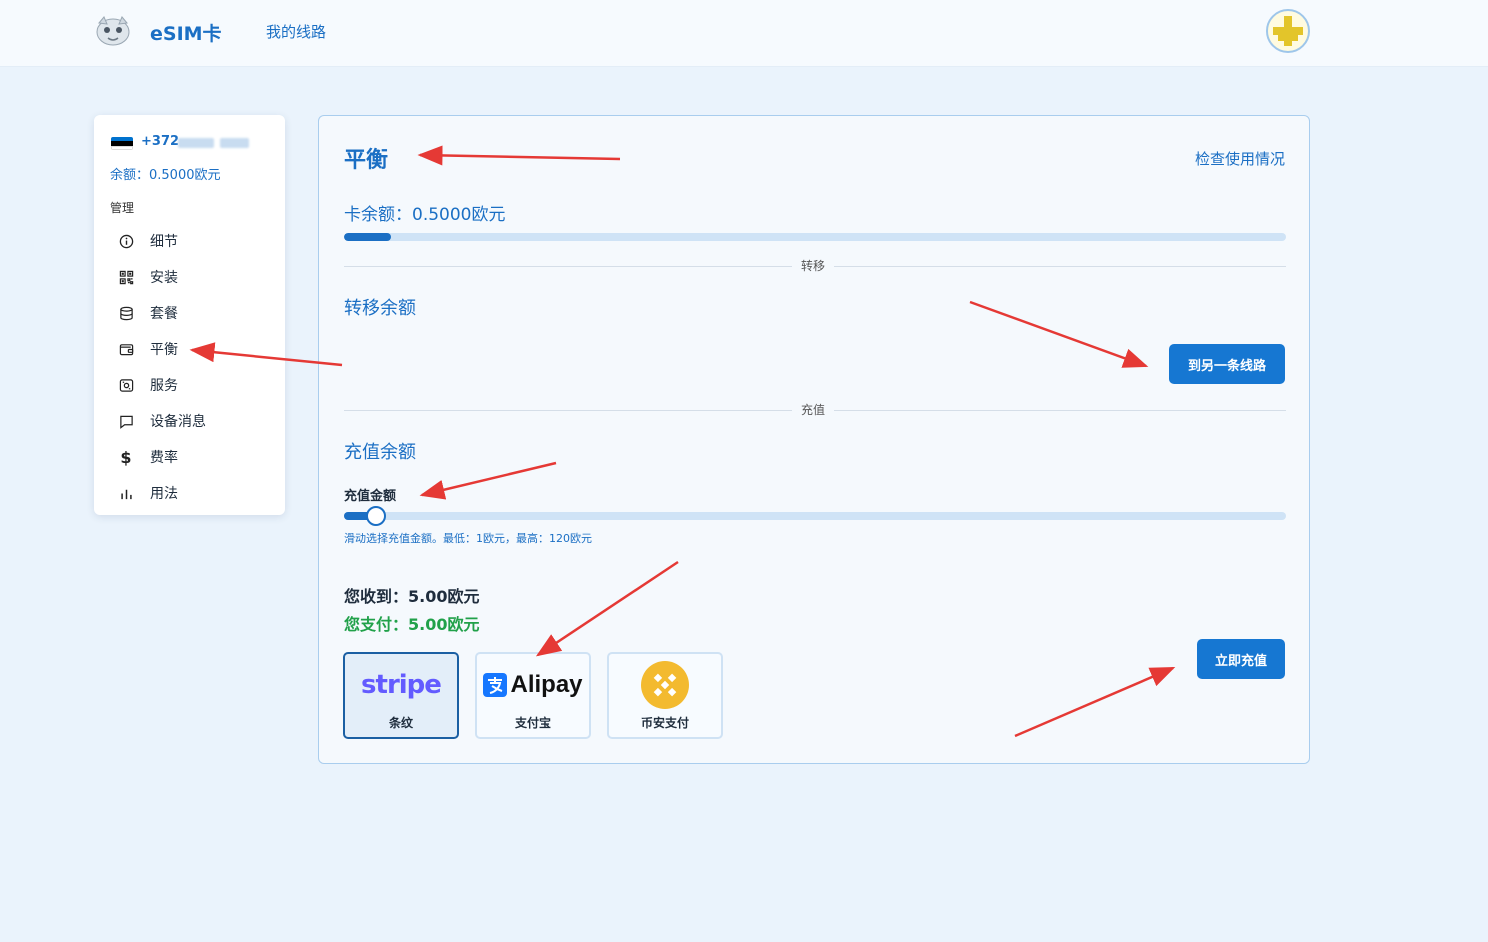  I want to click on sidebar-item-label: 安装, so click(164, 278).